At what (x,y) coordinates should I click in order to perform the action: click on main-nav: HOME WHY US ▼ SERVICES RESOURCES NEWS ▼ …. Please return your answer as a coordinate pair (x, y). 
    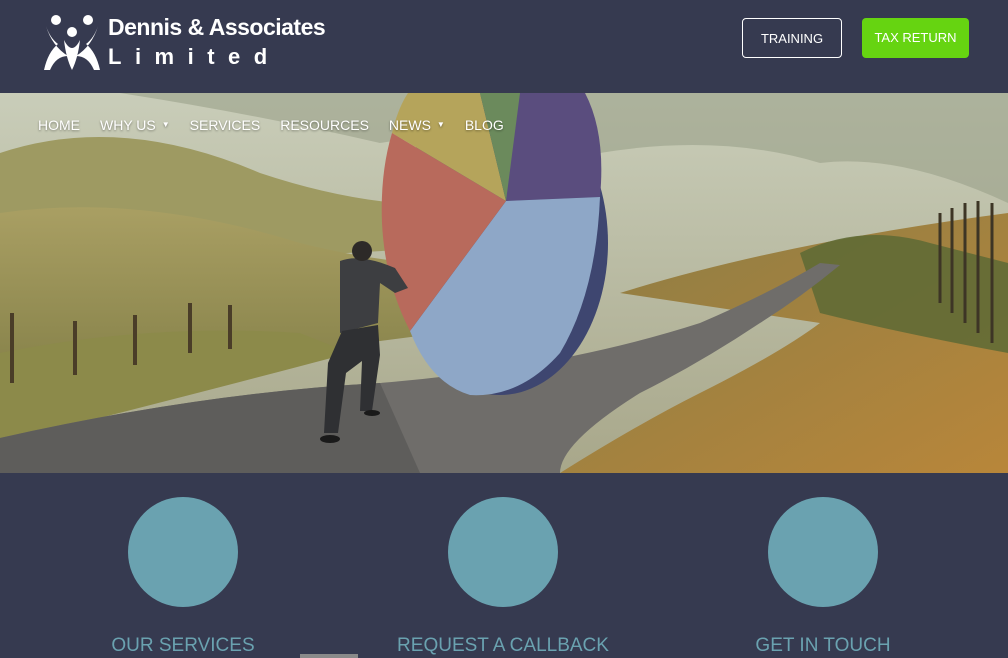
    Looking at the image, I should click on (281, 125).